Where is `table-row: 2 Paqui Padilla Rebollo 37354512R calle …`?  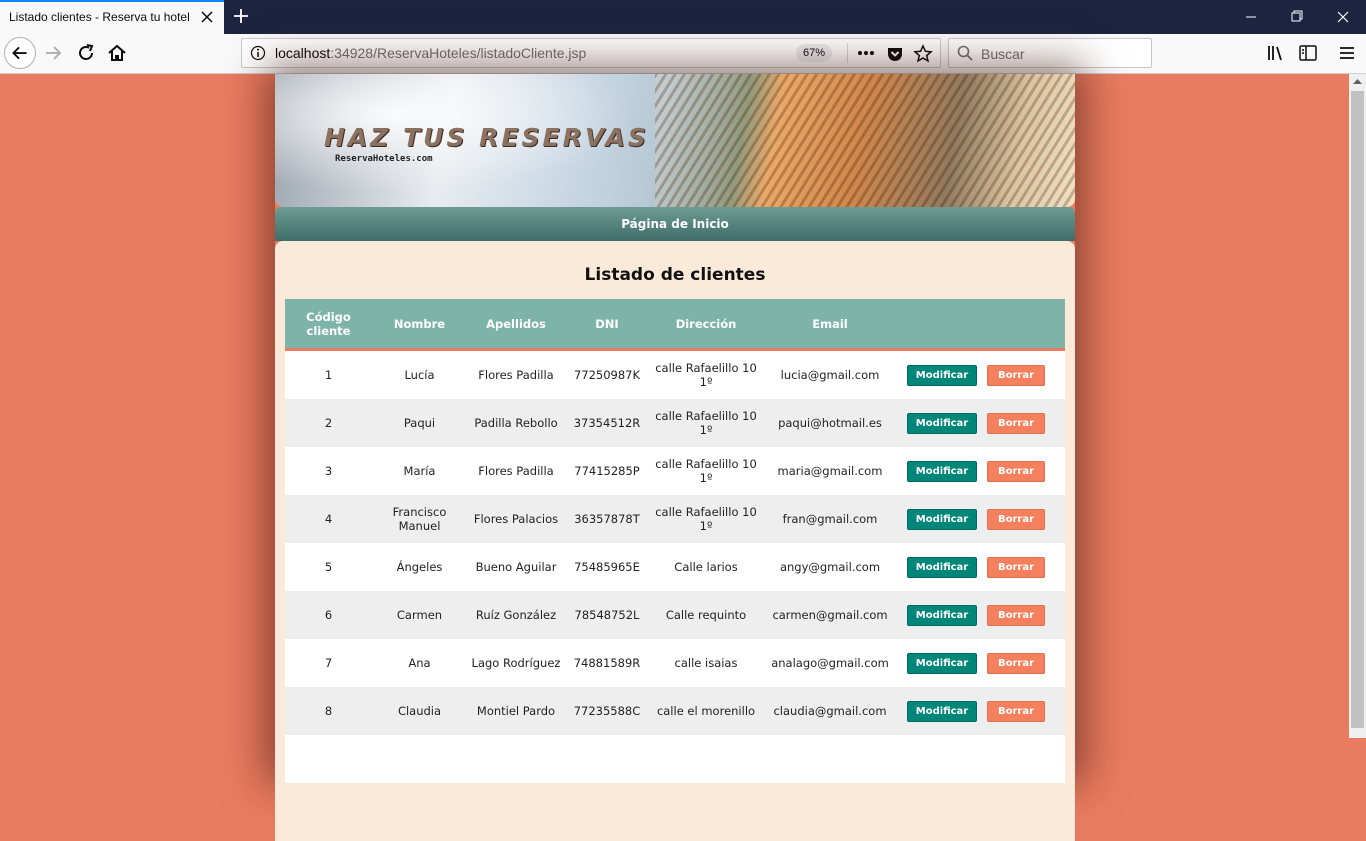
table-row: 2 Paqui Padilla Rebollo 37354512R calle … is located at coordinates (675, 423).